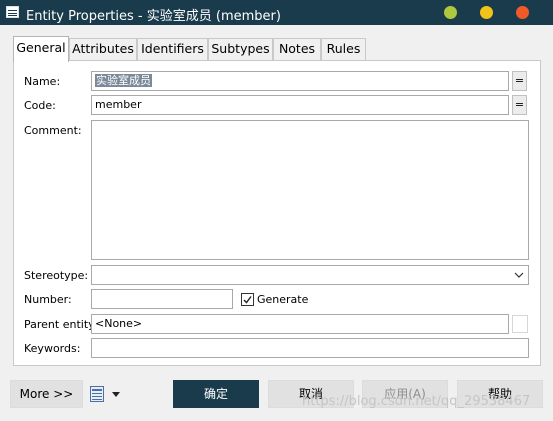 The width and height of the screenshot is (553, 421). Describe the element at coordinates (40, 105) in the screenshot. I see `code-label: Code:` at that location.